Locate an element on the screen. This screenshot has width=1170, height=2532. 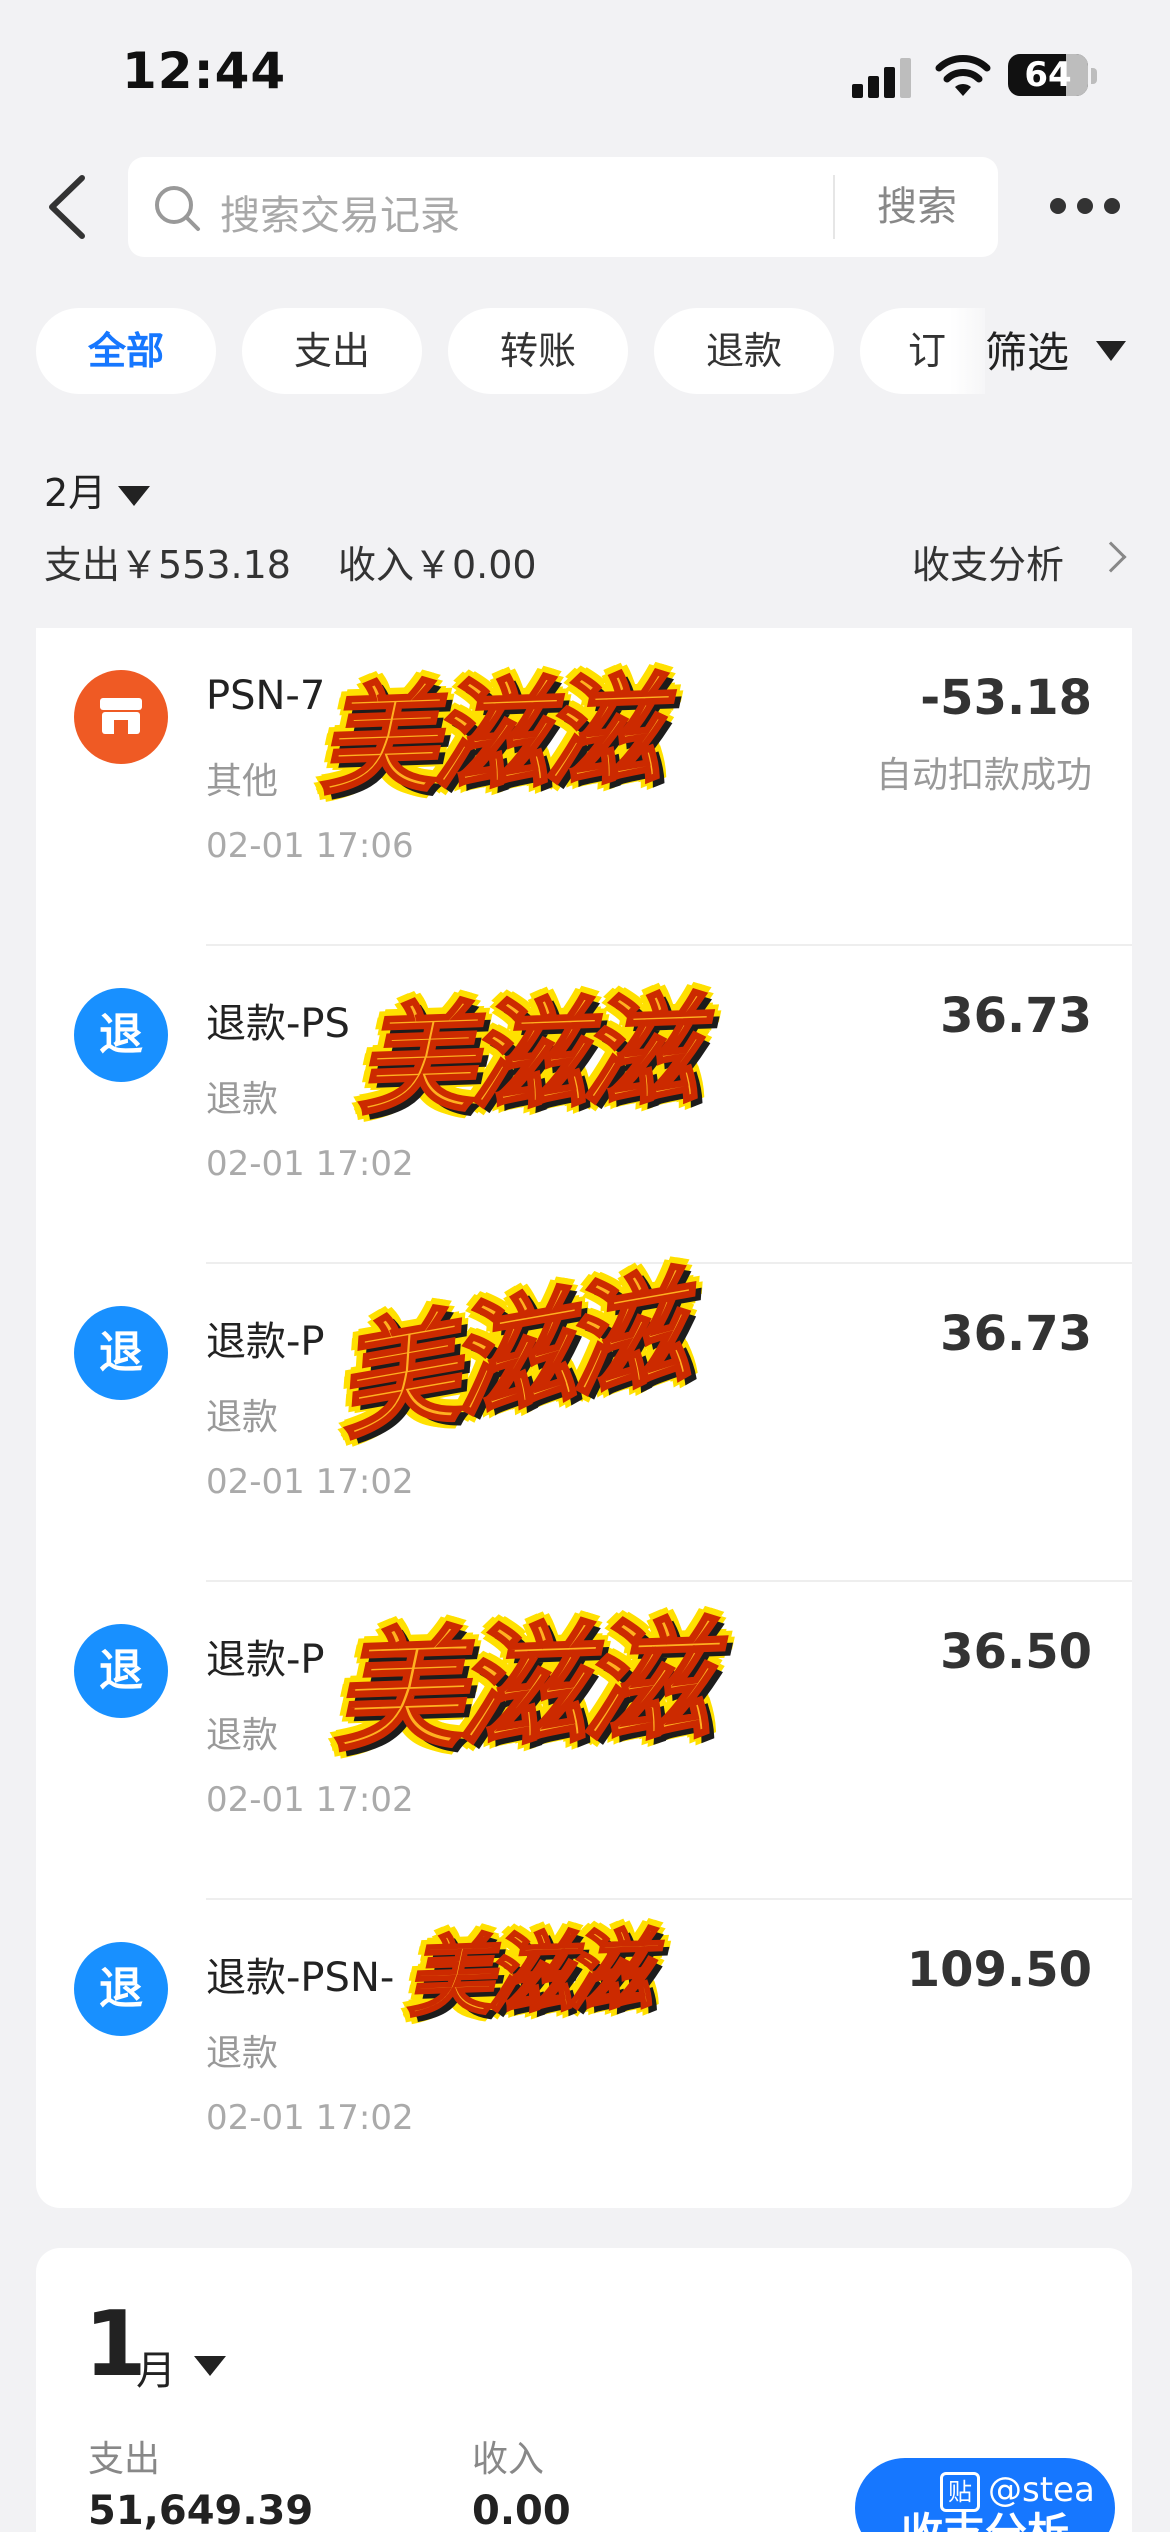
expense-label: 支出 is located at coordinates (124, 2459).